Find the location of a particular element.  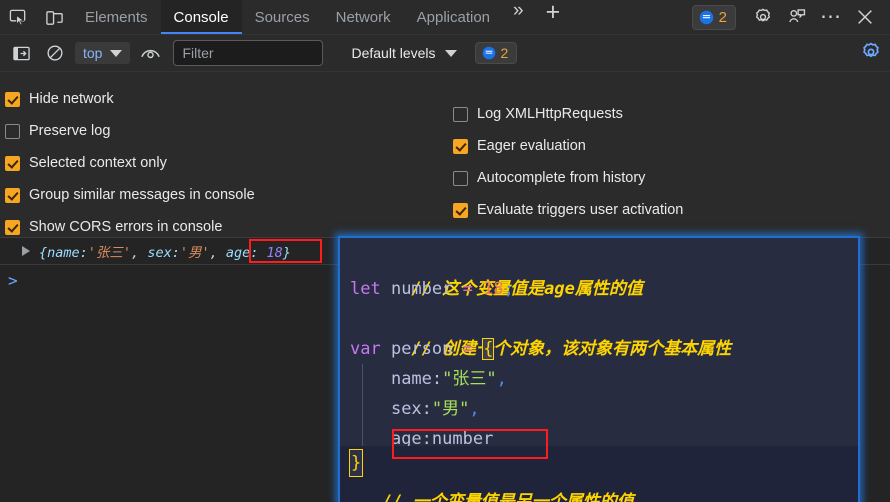

issues-count-badge: 2 is located at coordinates (496, 53).